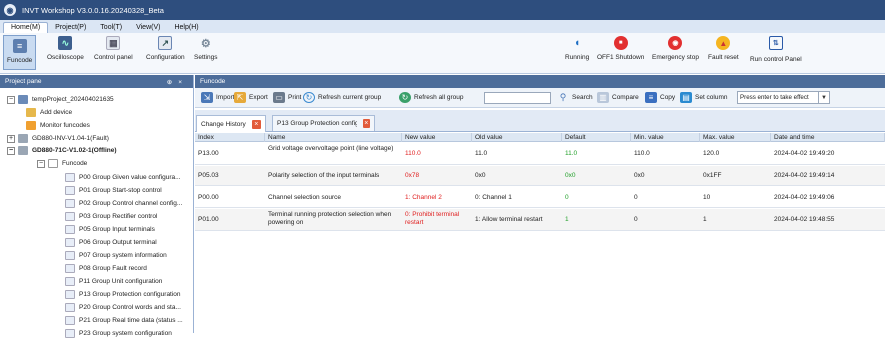 This screenshot has height=338, width=885. I want to click on project-icon, so click(23, 99).